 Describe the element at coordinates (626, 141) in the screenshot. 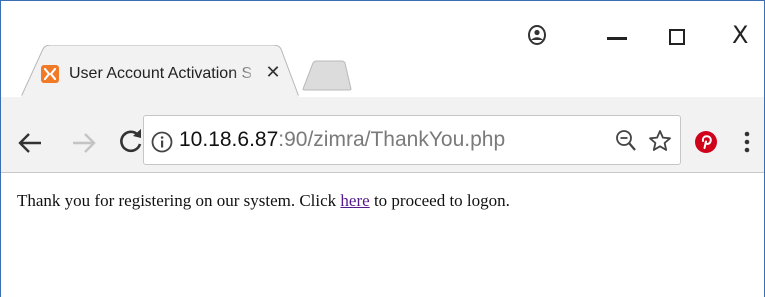

I see `zoom-out-icon` at that location.